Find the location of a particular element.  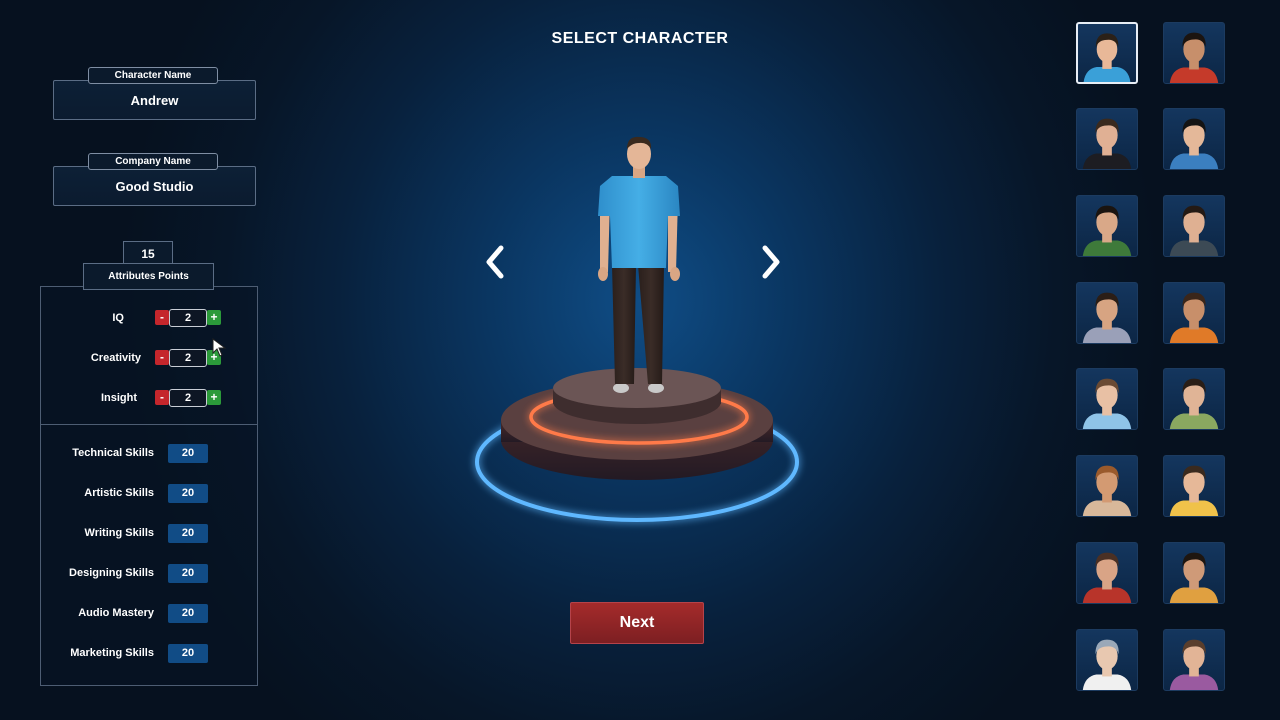

skill-value-marketing: 20 is located at coordinates (188, 653).